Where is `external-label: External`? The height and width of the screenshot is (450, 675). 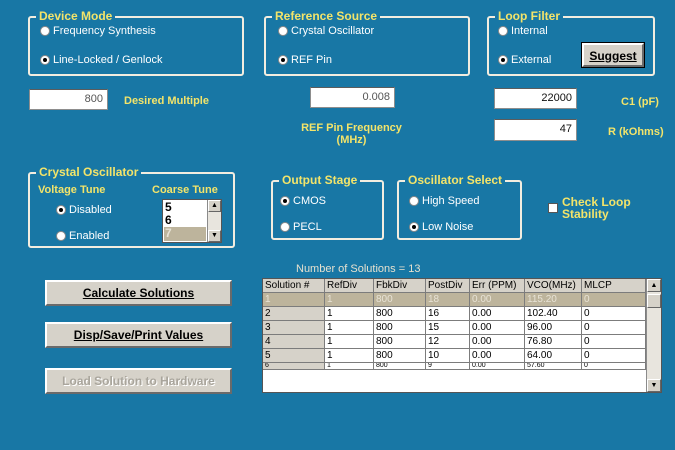 external-label: External is located at coordinates (531, 60).